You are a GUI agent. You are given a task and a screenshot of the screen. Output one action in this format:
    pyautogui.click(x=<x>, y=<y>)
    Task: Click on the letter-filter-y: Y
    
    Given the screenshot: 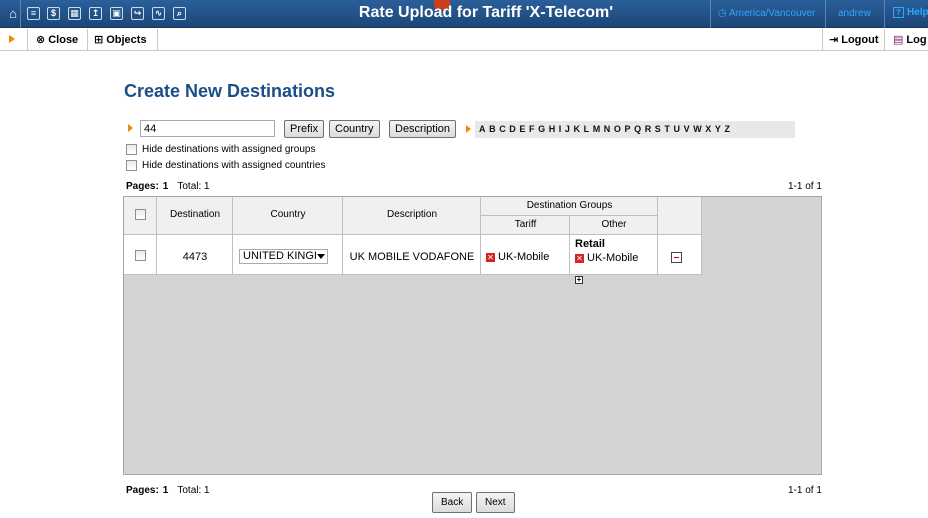 What is the action you would take?
    pyautogui.click(x=718, y=129)
    